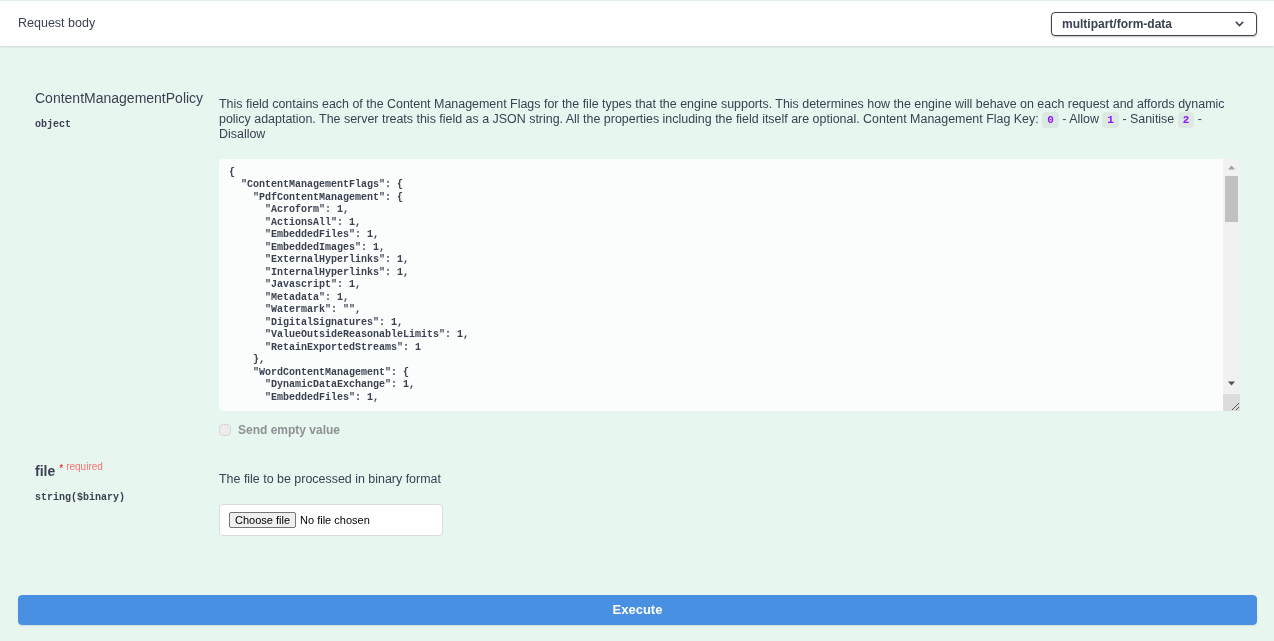 The width and height of the screenshot is (1274, 641). I want to click on field-description: The file to be processed in binary format, so click(330, 478).